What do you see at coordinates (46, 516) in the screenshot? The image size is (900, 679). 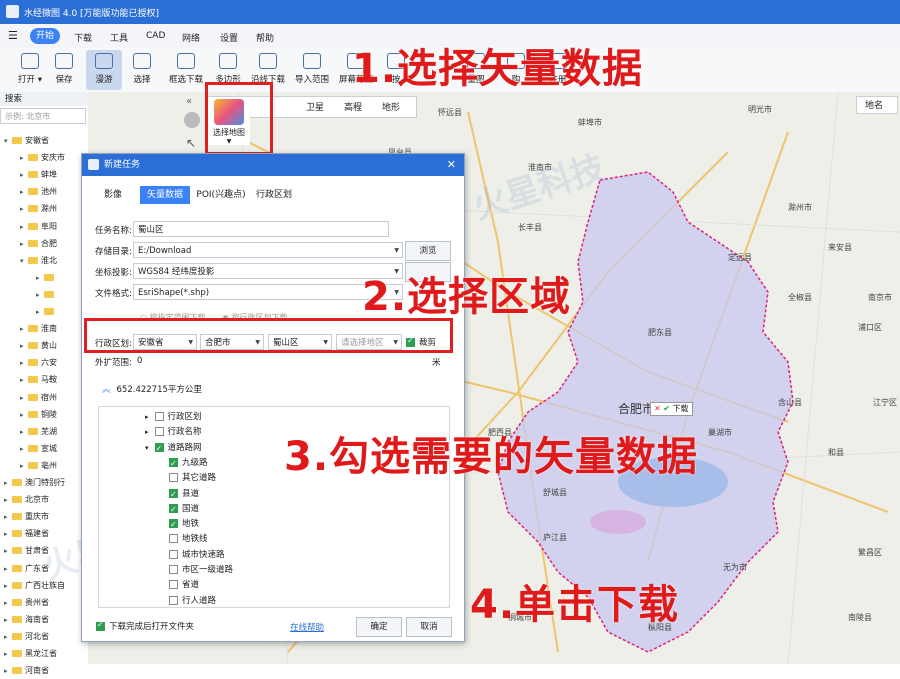 I see `tree-item: ▸ 重庆市` at bounding box center [46, 516].